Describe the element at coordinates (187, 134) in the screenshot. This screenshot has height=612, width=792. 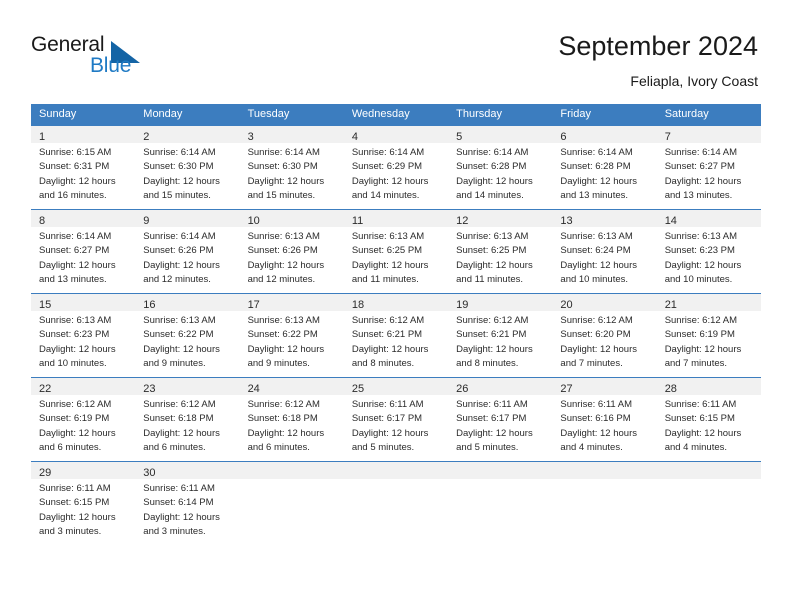
I see `day-number-band: 2` at that location.